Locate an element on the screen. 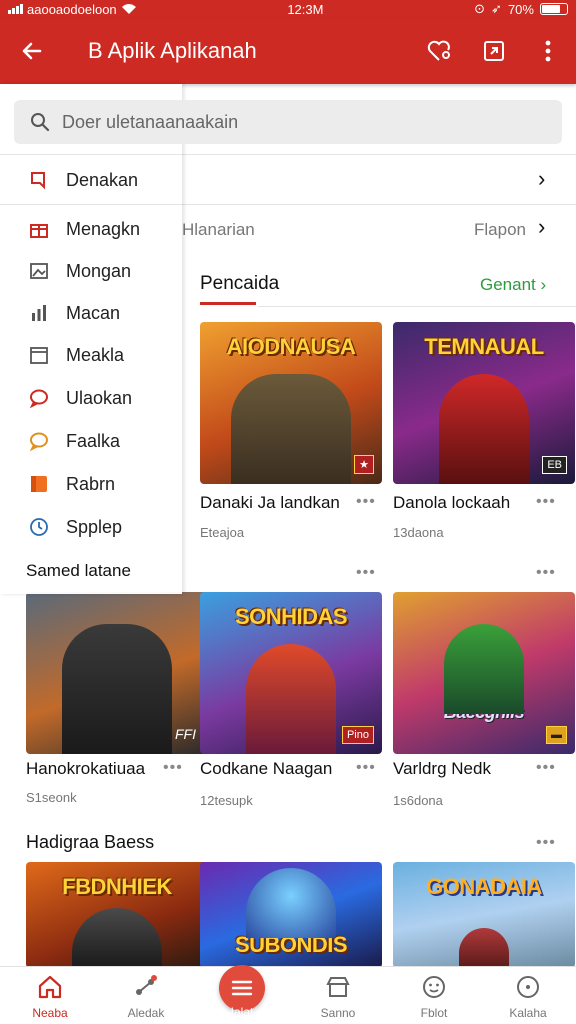 Image resolution: width=576 pixels, height=1024 pixels. card-badge: ▬ is located at coordinates (556, 735).